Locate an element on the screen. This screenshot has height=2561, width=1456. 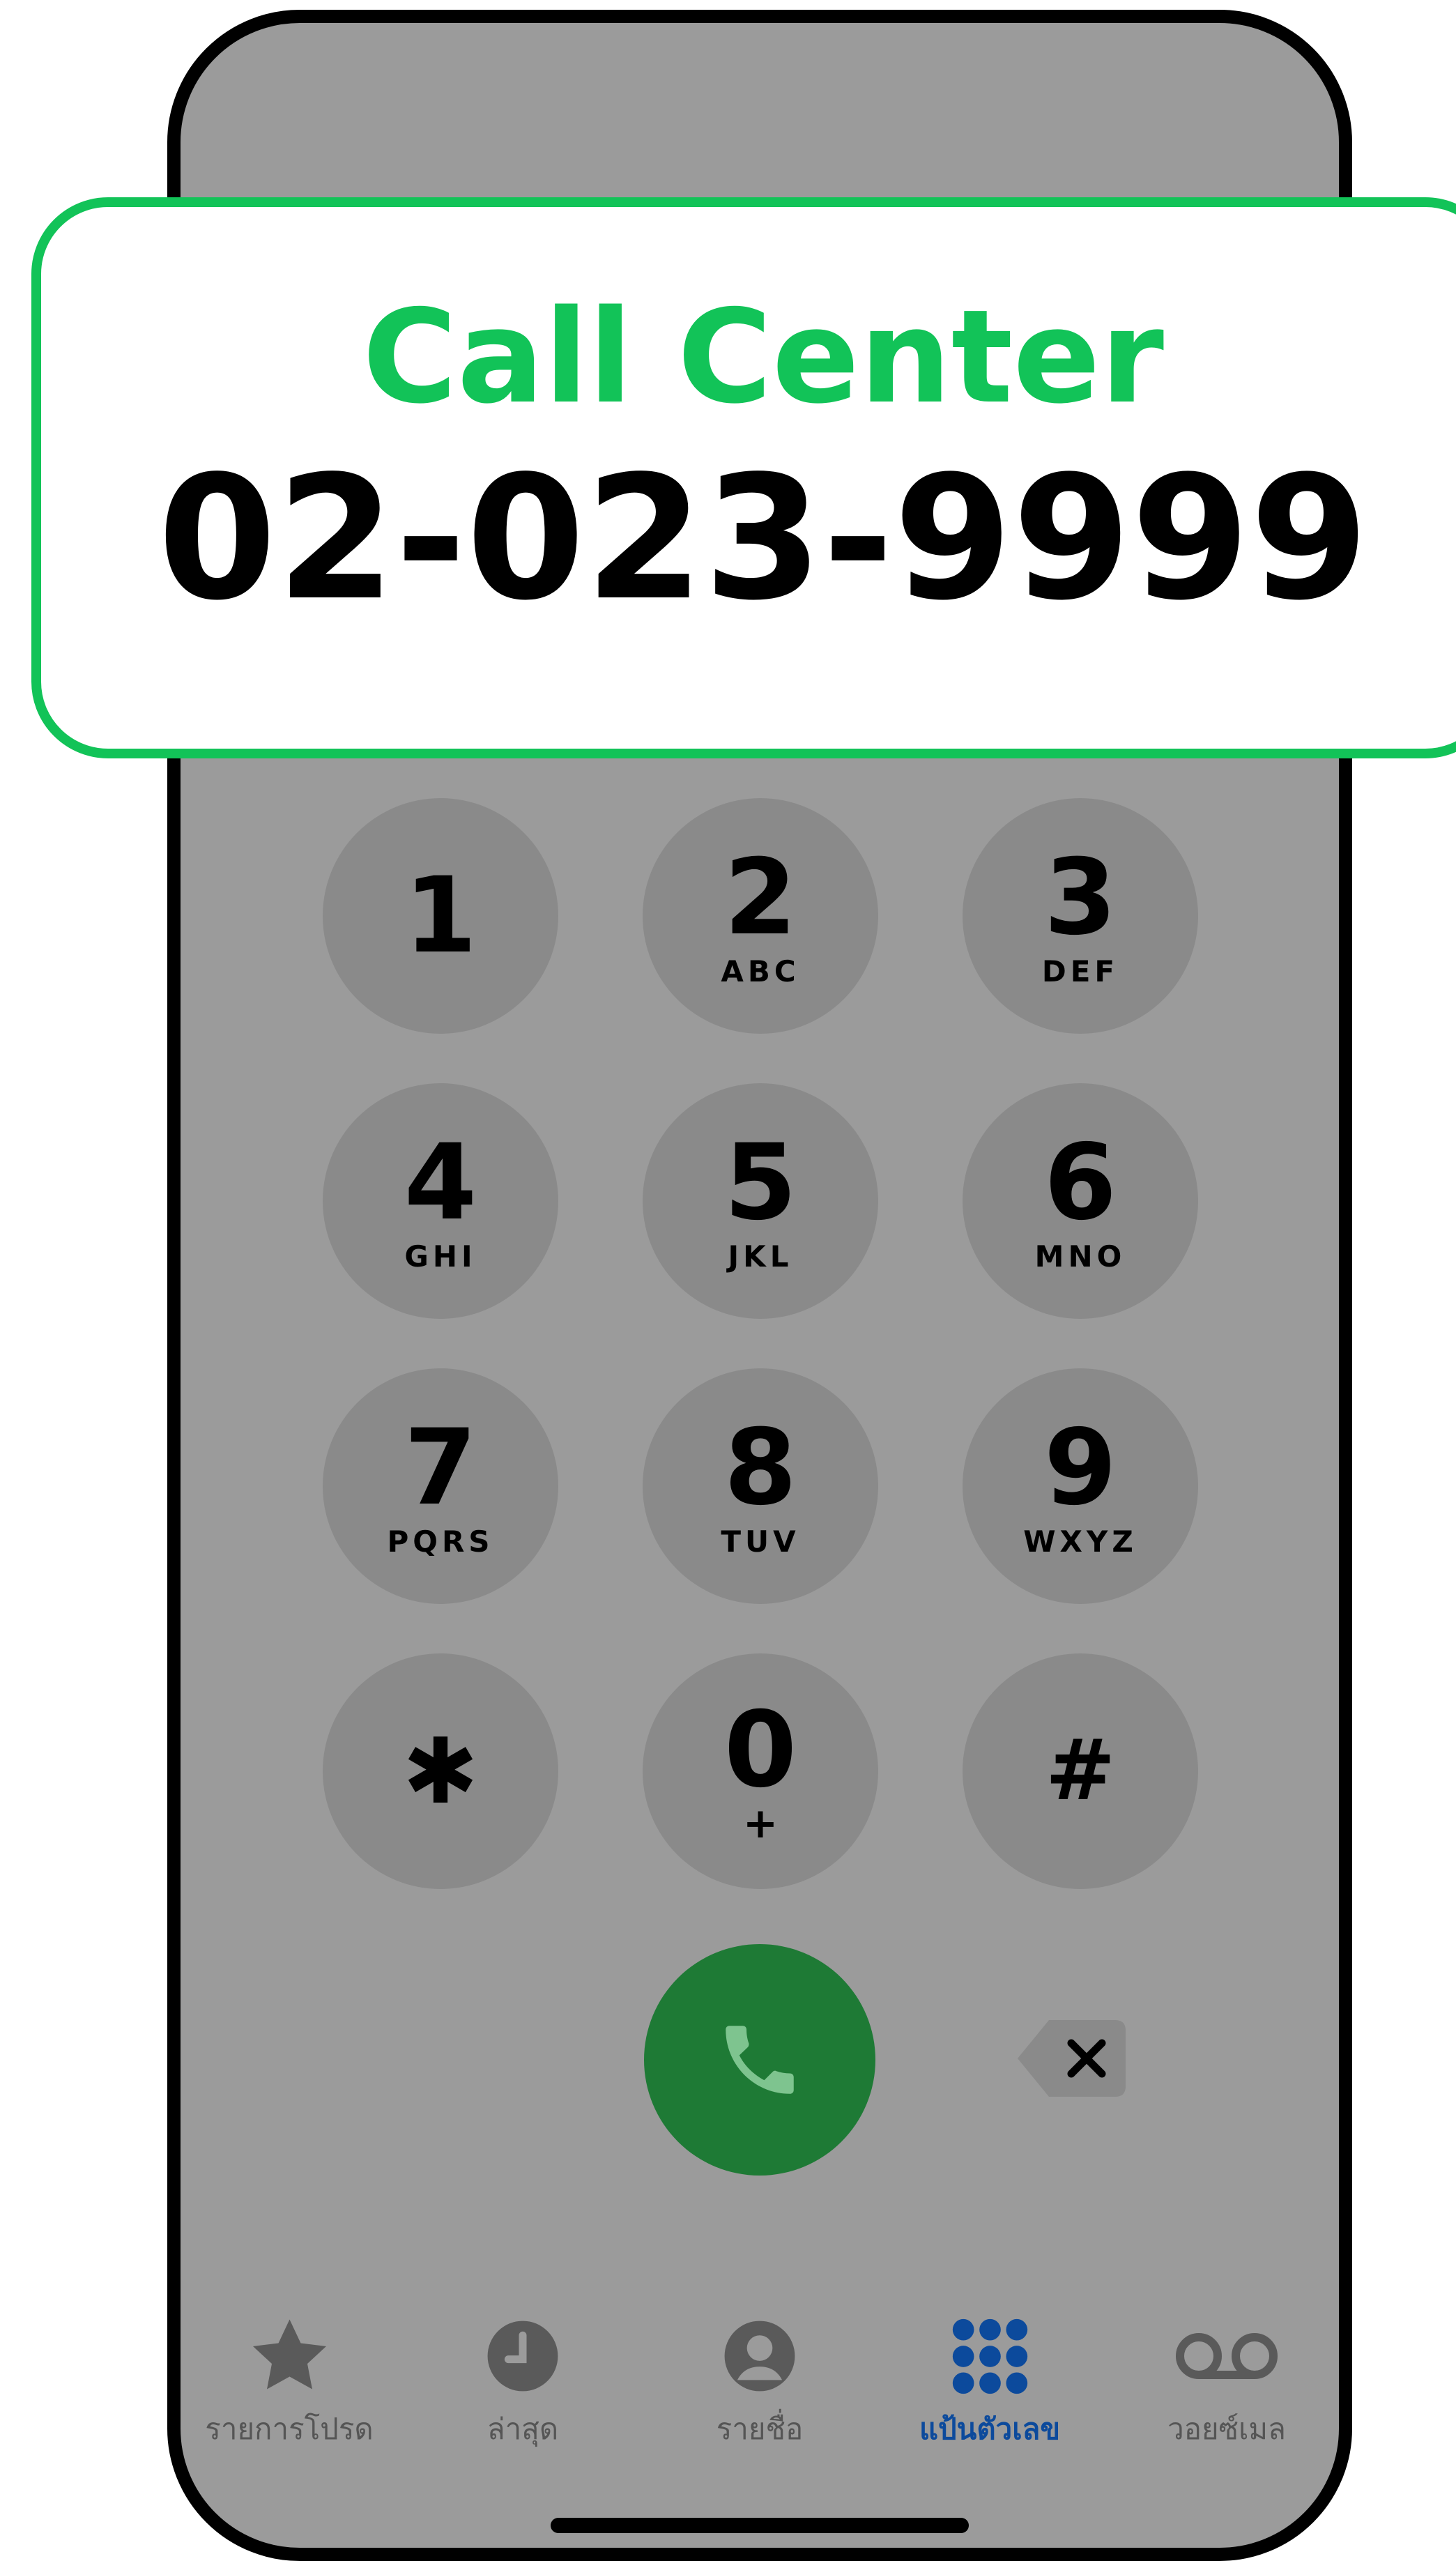
key-star: ✱ is located at coordinates (440, 1771).